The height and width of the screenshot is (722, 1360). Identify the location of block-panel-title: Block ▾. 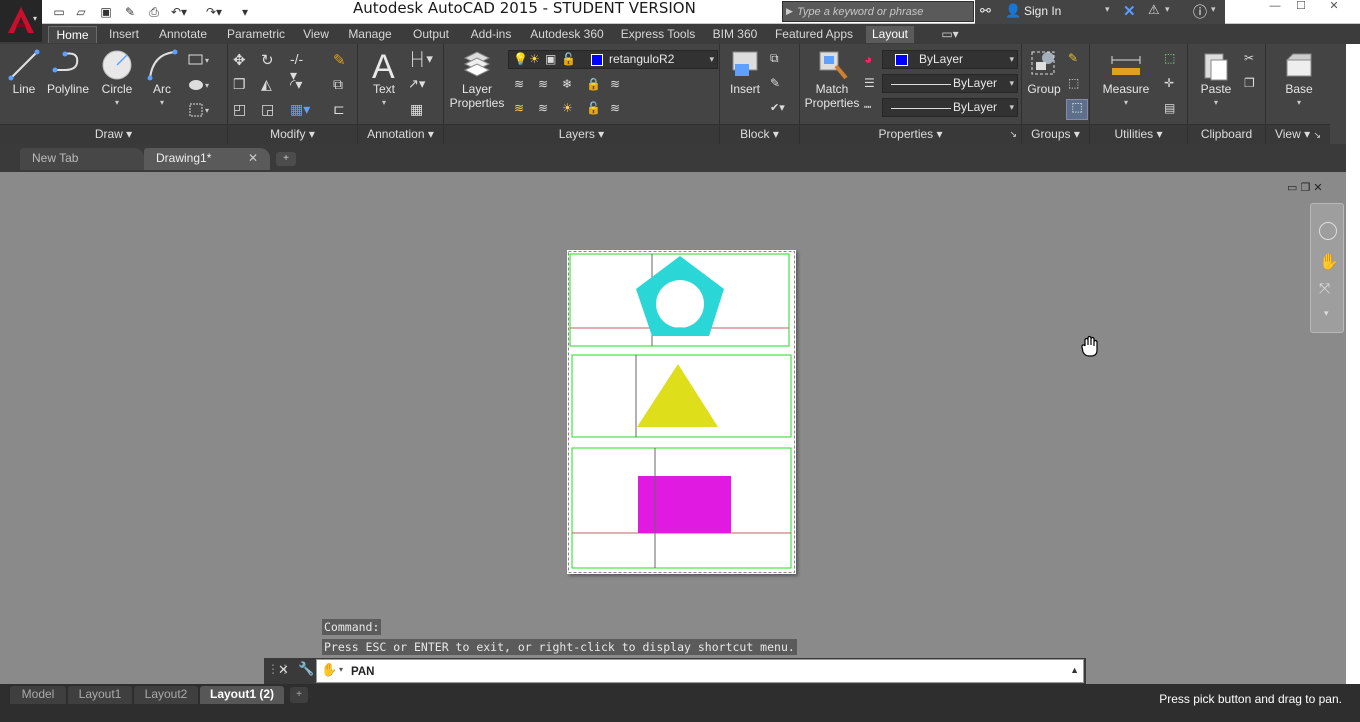
(759, 134).